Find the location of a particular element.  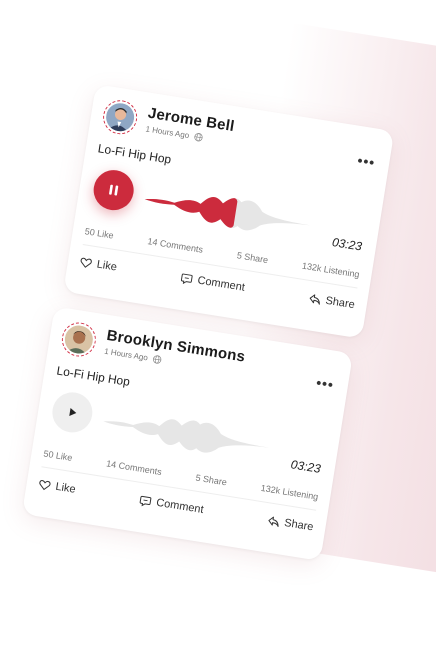

waveform-progress is located at coordinates (191, 212).